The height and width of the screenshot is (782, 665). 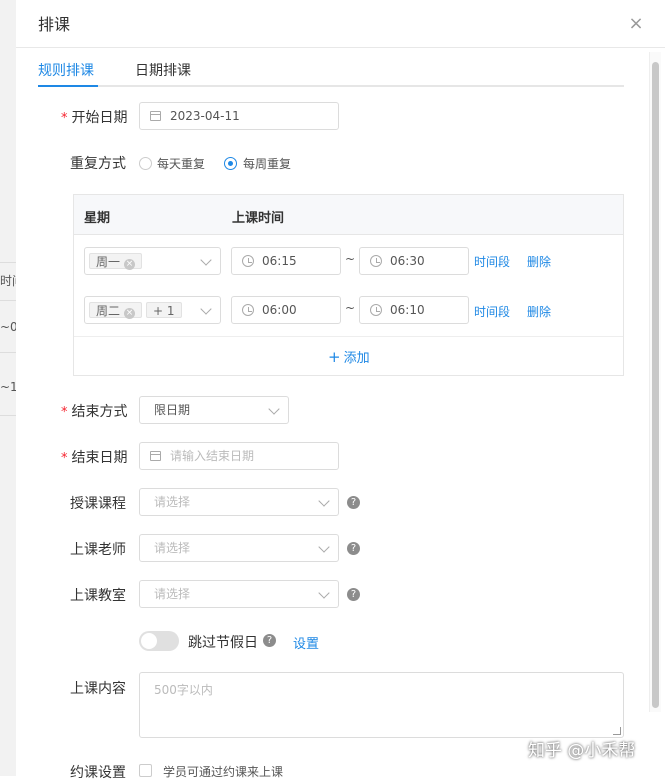 I want to click on weekday-tag: 周二 ×, so click(x=116, y=310).